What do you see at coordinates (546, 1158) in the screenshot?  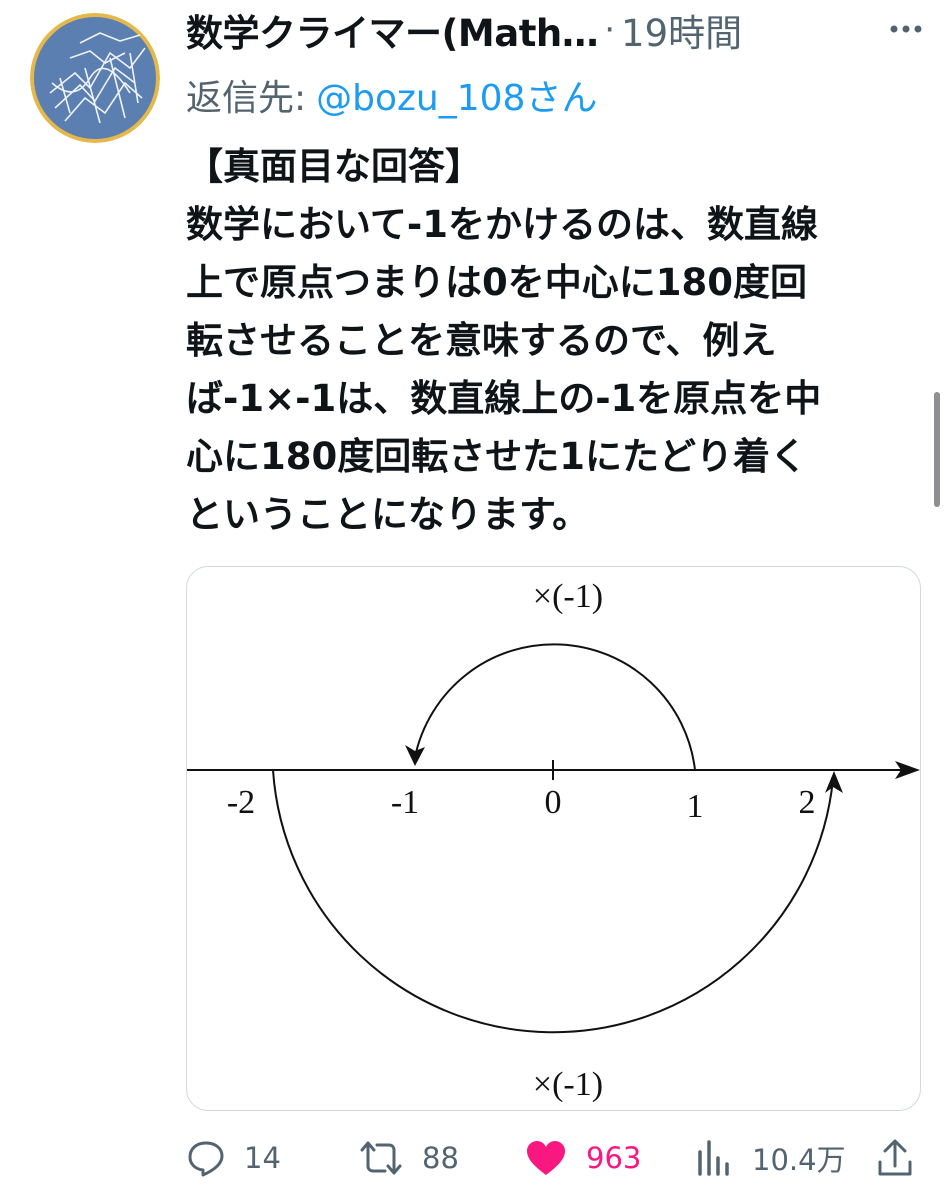 I see `heart-icon` at bounding box center [546, 1158].